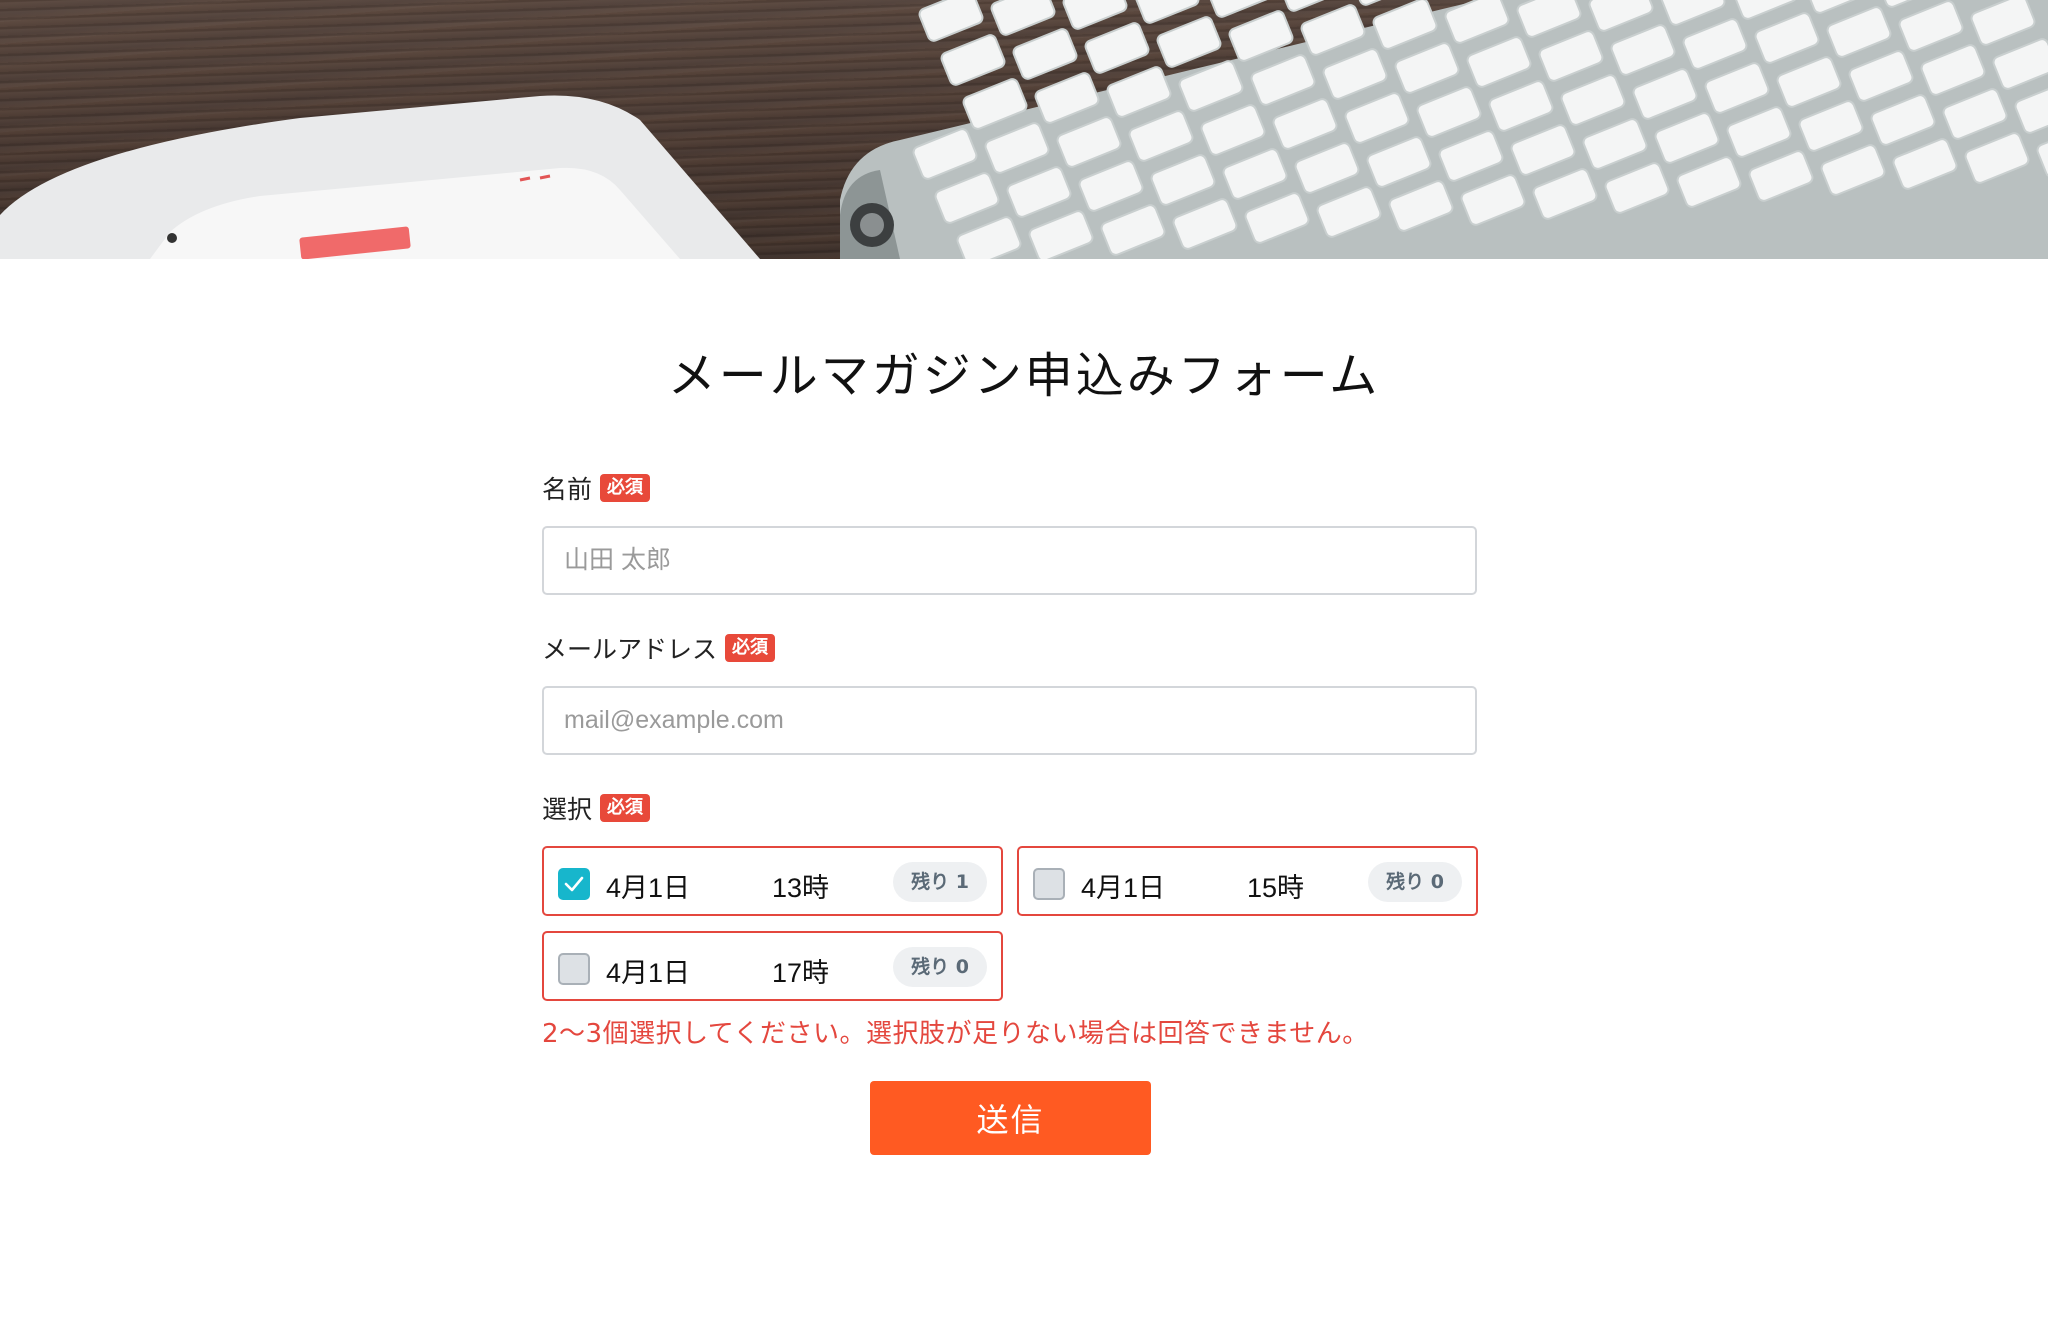 Image resolution: width=2048 pixels, height=1331 pixels. Describe the element at coordinates (1024, 376) in the screenshot. I see `page-title: メールマガジン申込みフォーム` at that location.